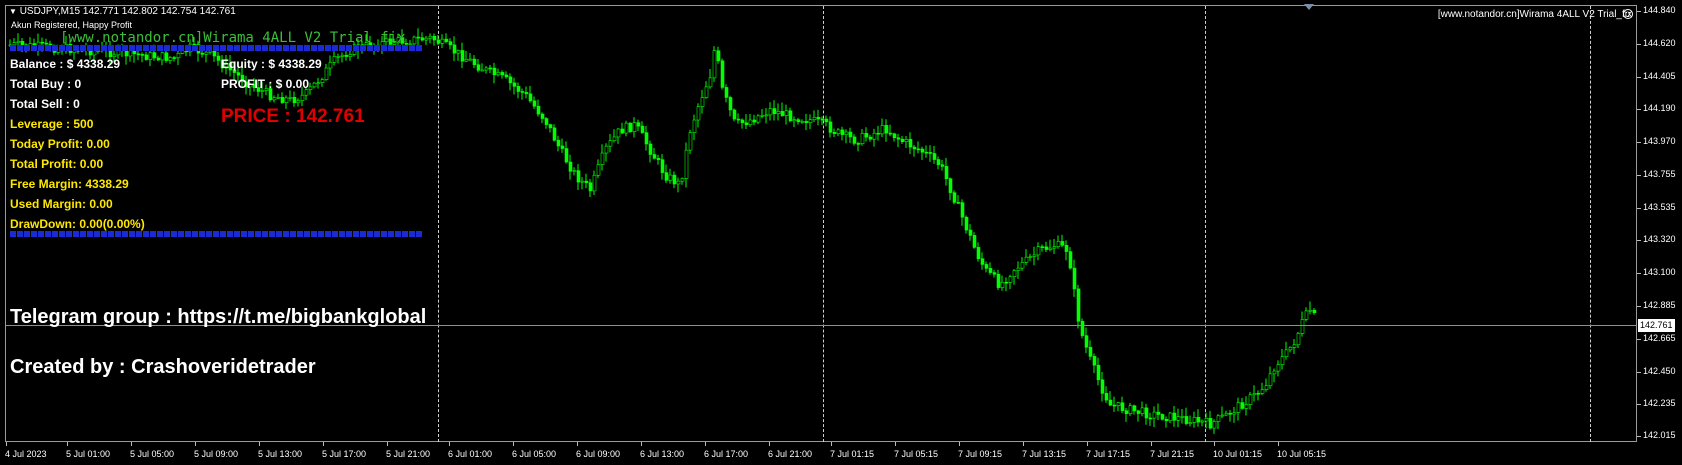 This screenshot has height=465, width=1682. What do you see at coordinates (45, 104) in the screenshot?
I see `total-sell-label: Total Sell : 0` at bounding box center [45, 104].